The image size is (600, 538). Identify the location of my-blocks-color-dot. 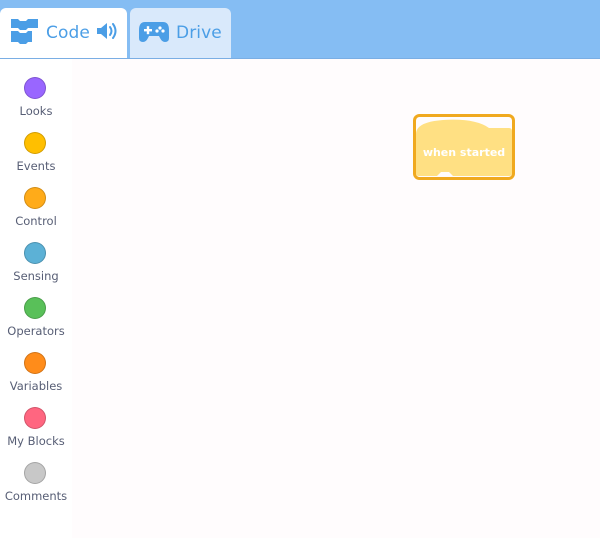
(35, 418).